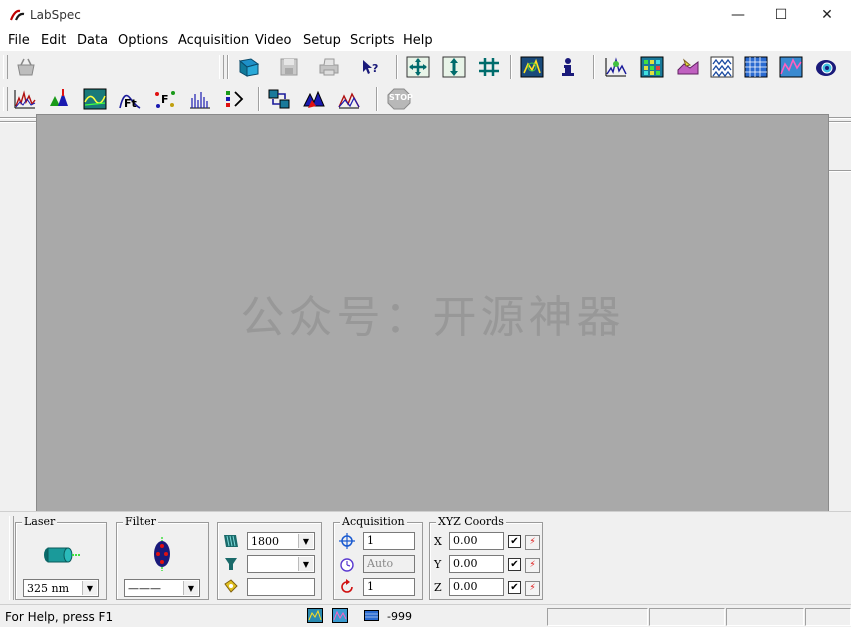 Image resolution: width=851 pixels, height=627 pixels. What do you see at coordinates (438, 541) in the screenshot?
I see `x-axis-label: X` at bounding box center [438, 541].